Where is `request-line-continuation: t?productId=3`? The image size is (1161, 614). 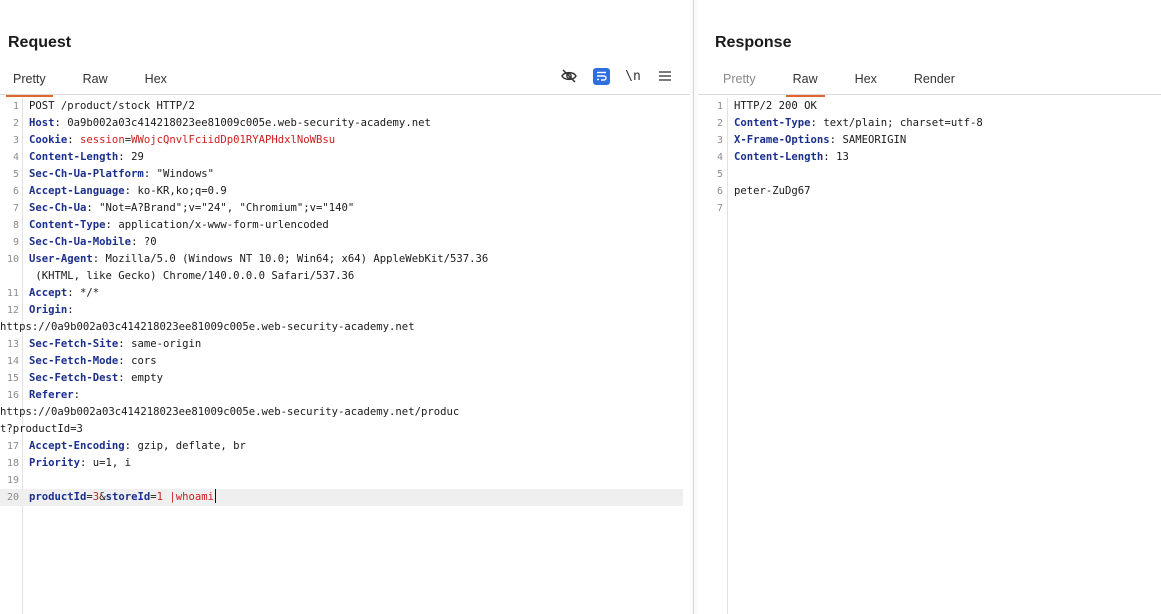
request-line-continuation: t?productId=3 is located at coordinates (41, 429).